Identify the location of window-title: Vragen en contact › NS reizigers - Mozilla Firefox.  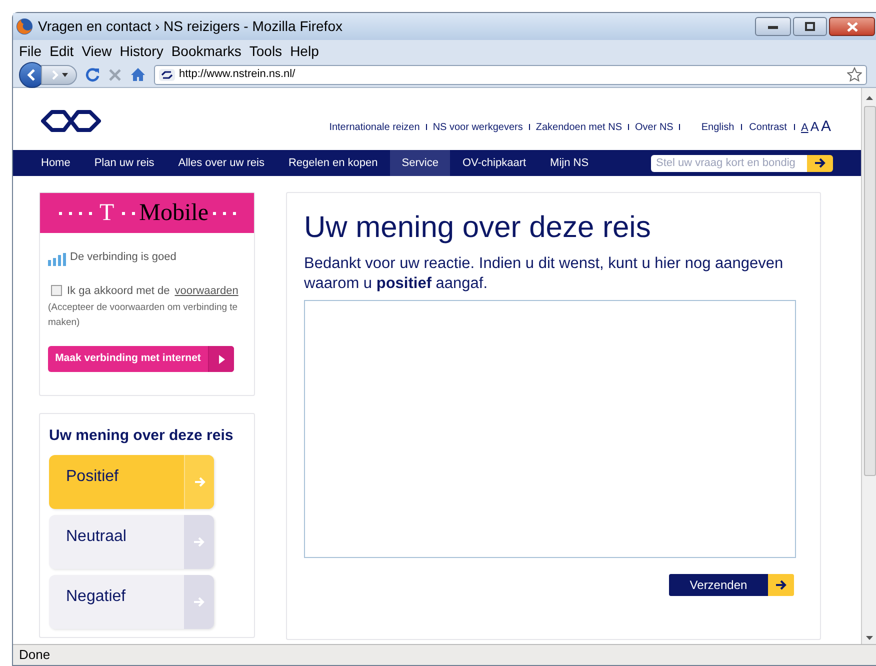
(190, 26).